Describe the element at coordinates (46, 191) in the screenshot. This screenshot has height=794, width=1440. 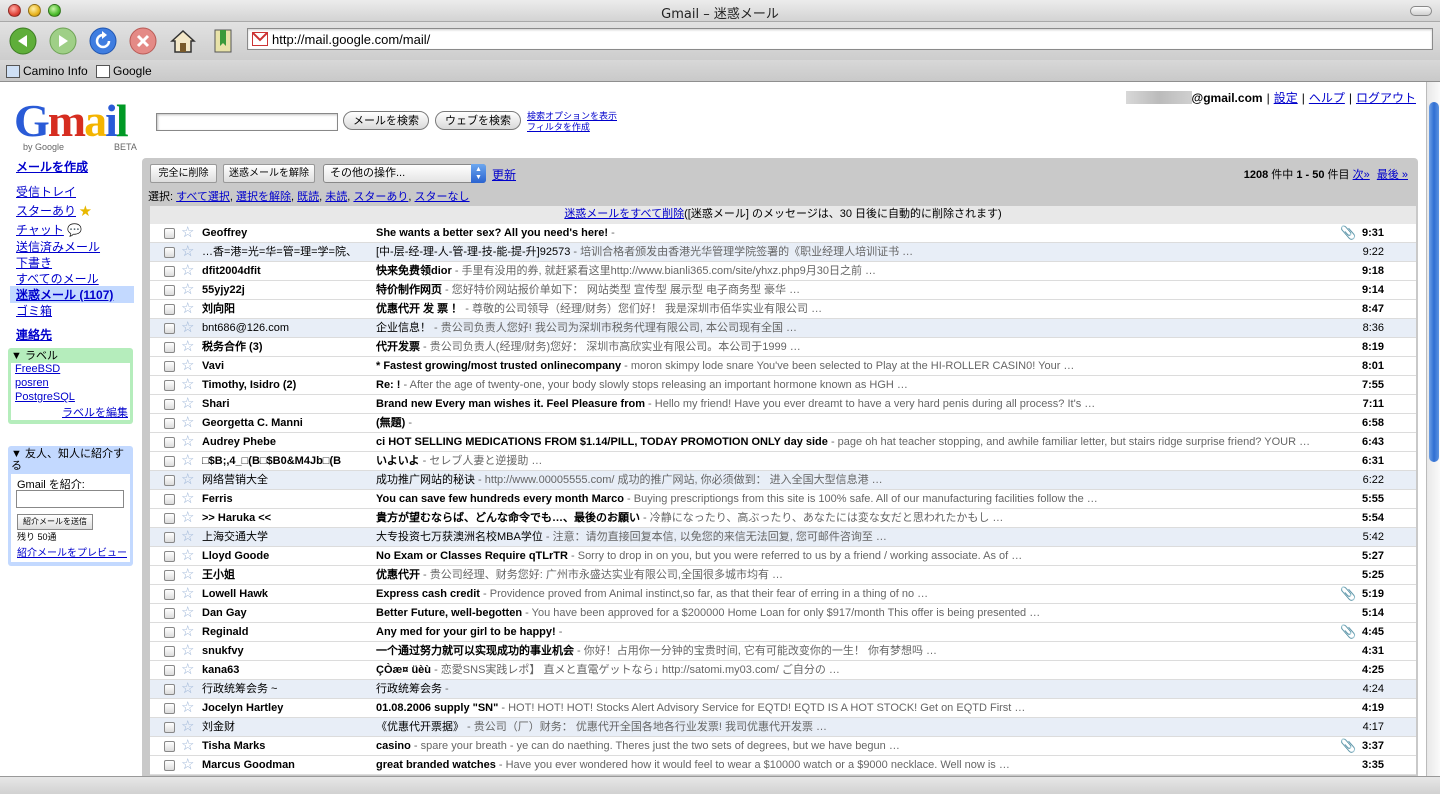
I see `nav-inbox: 受信トレイ` at that location.